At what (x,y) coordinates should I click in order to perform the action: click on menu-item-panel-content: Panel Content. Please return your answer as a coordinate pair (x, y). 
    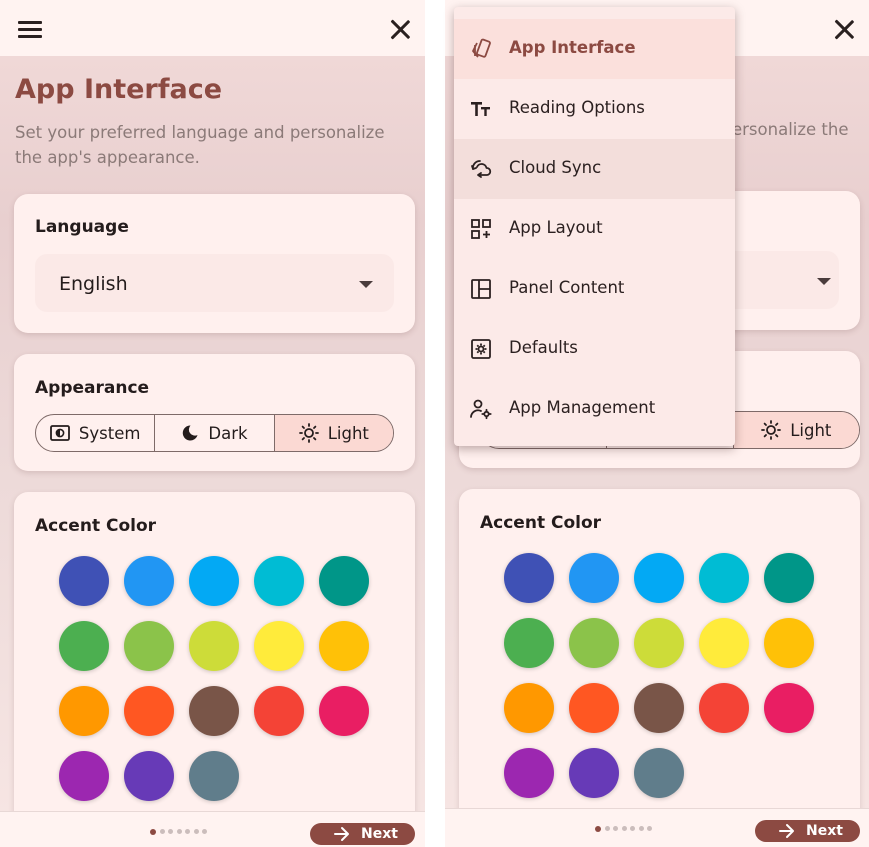
    Looking at the image, I should click on (594, 289).